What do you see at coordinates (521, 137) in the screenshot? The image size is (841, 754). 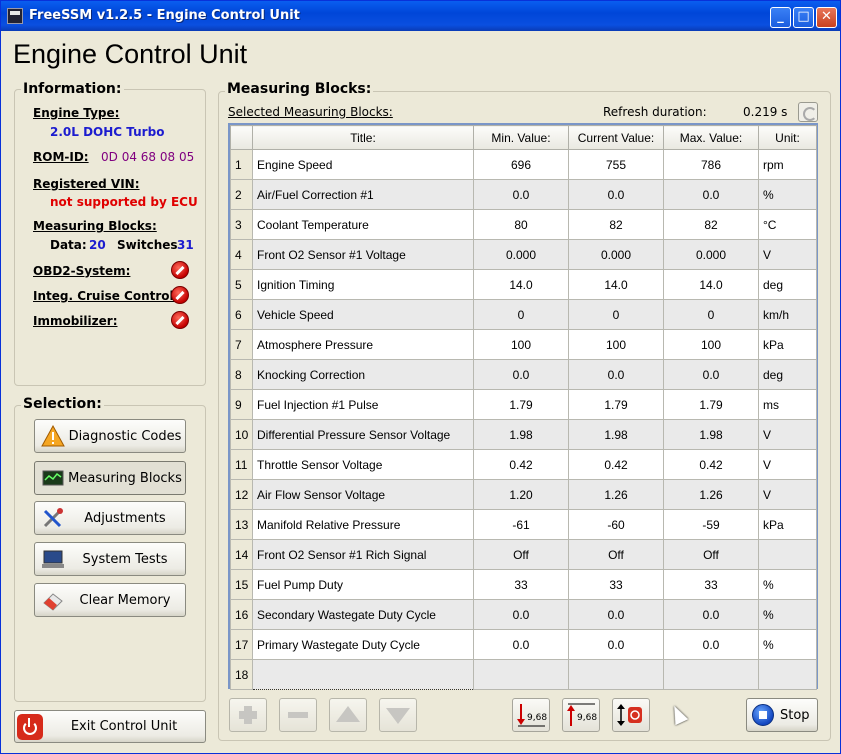 I see `column-header-min: Min. Value:` at bounding box center [521, 137].